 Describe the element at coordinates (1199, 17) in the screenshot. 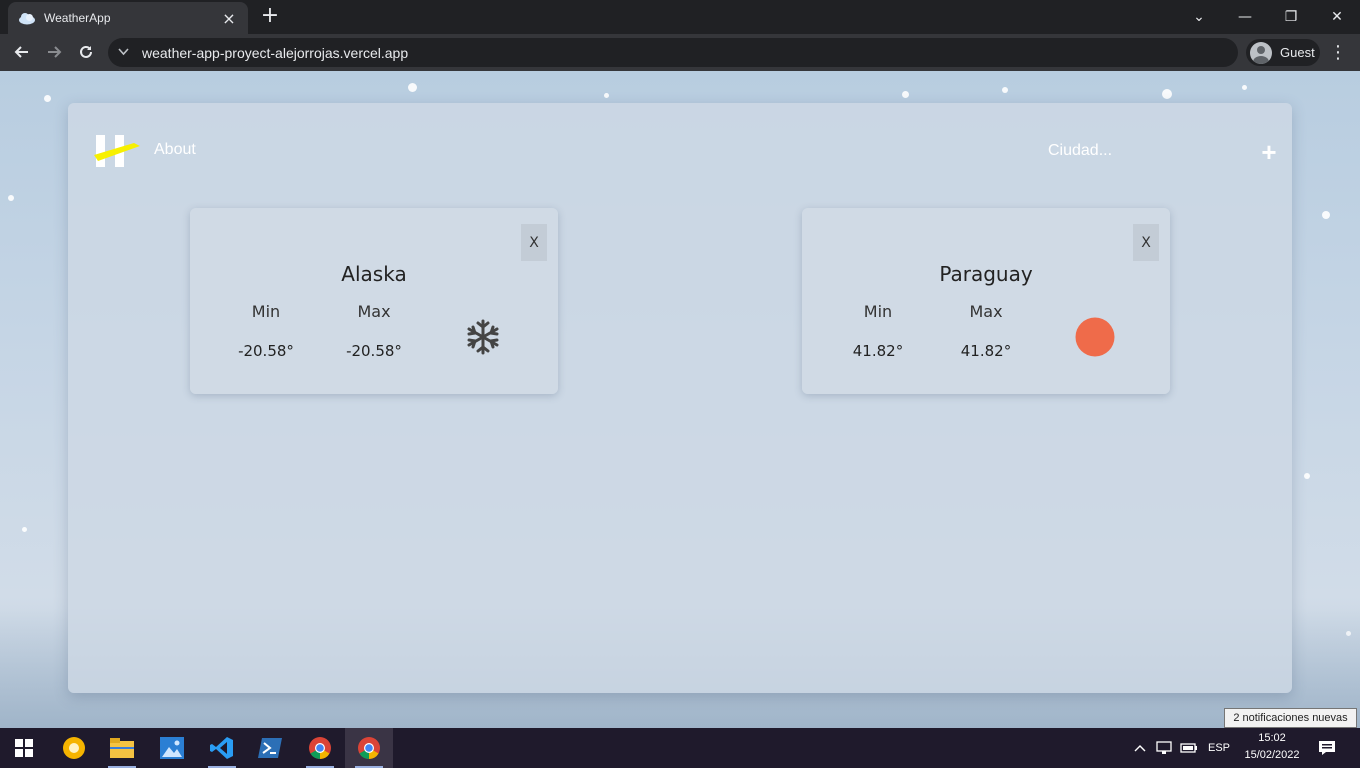

I see `tab-search-icon: ⌄` at that location.